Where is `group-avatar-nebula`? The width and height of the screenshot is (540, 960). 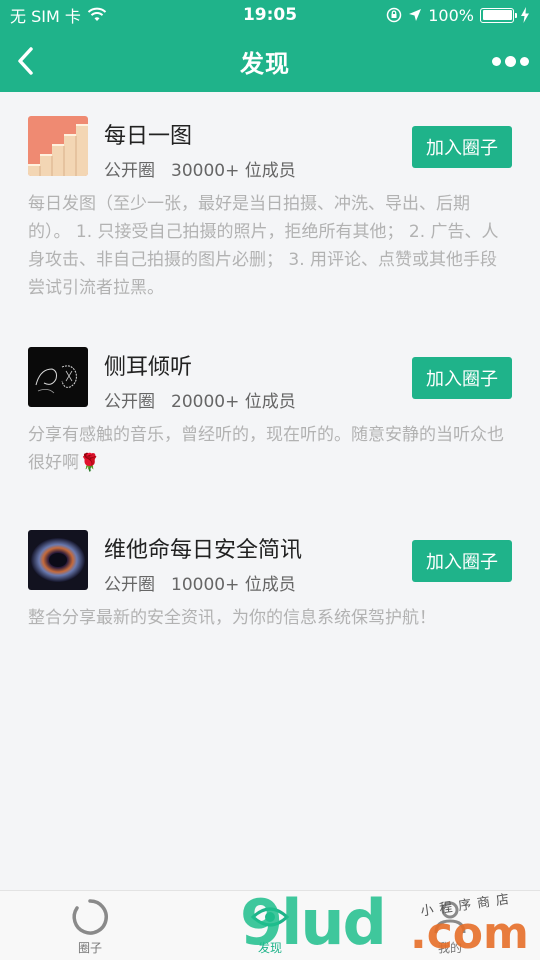 group-avatar-nebula is located at coordinates (58, 560).